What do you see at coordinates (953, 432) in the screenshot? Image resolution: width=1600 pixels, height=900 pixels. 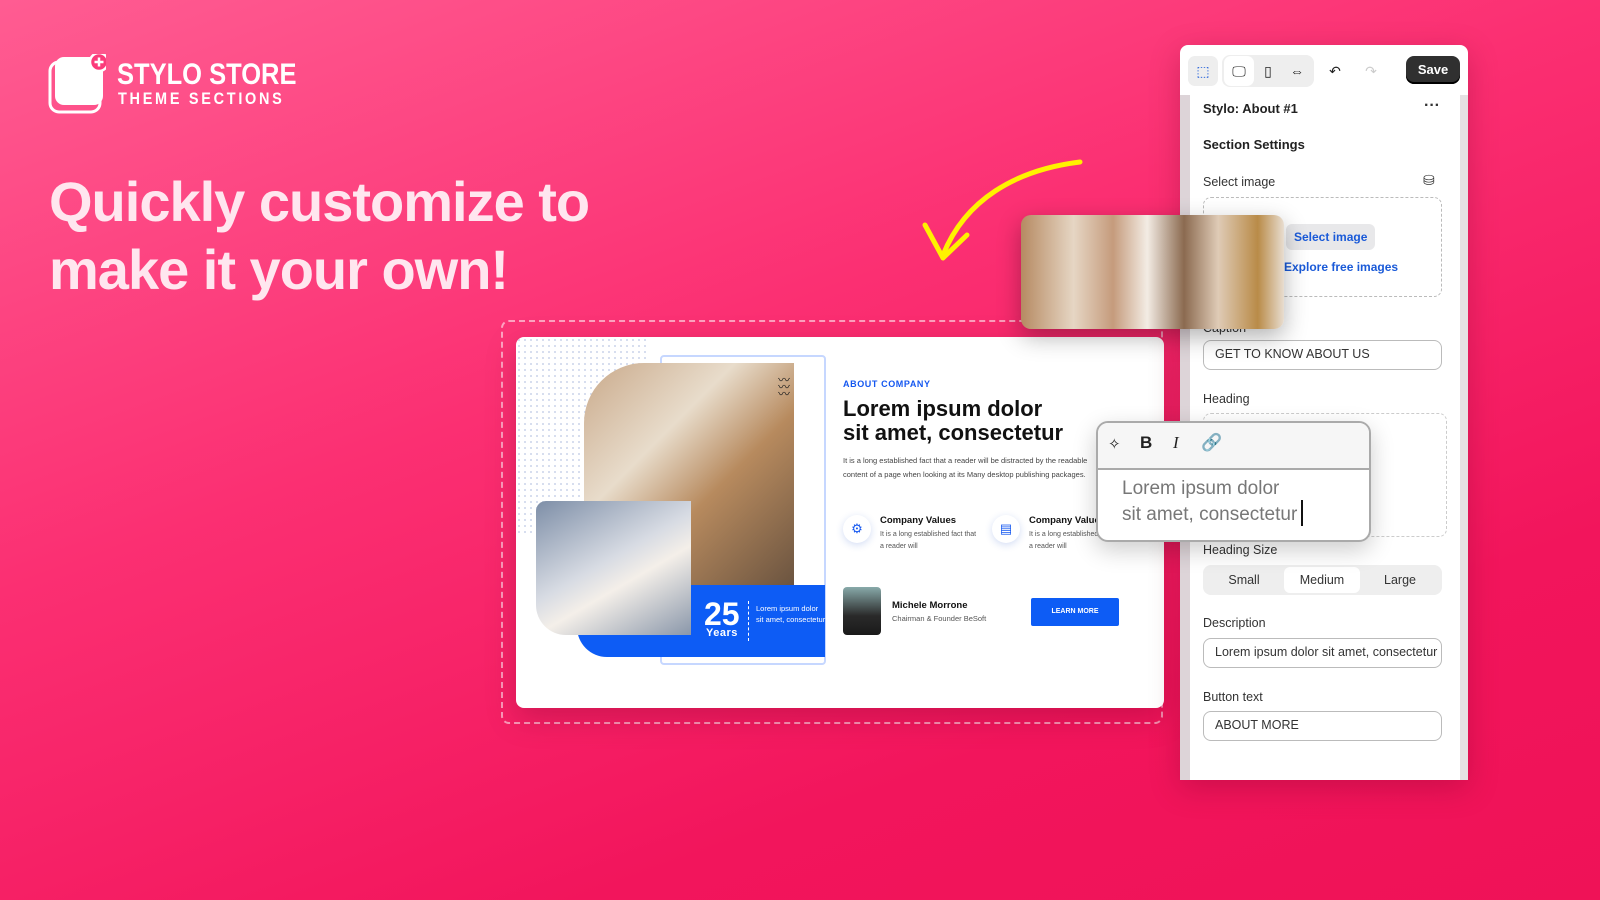 I see `heading-line-2: sit amet, consectetur` at bounding box center [953, 432].